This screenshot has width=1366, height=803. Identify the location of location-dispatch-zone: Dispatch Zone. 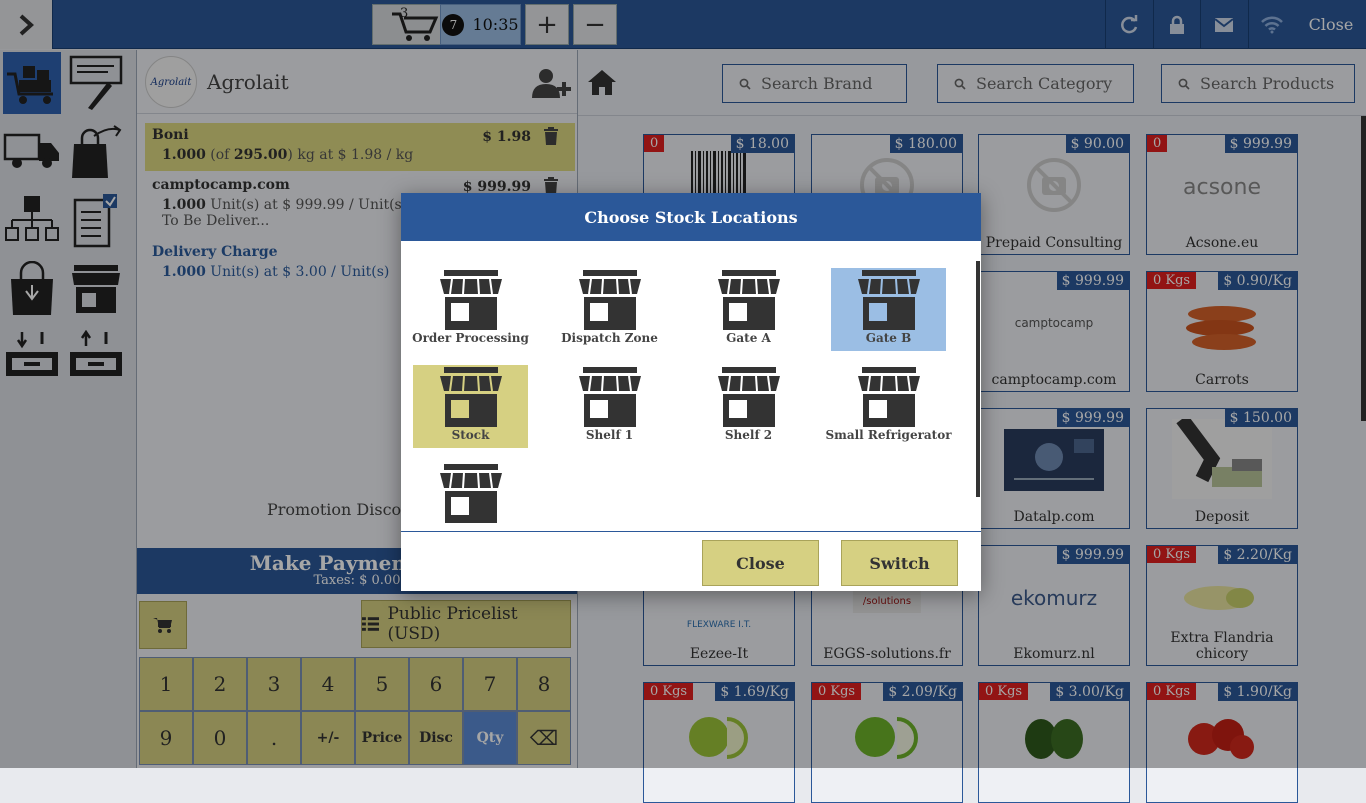
(609, 309).